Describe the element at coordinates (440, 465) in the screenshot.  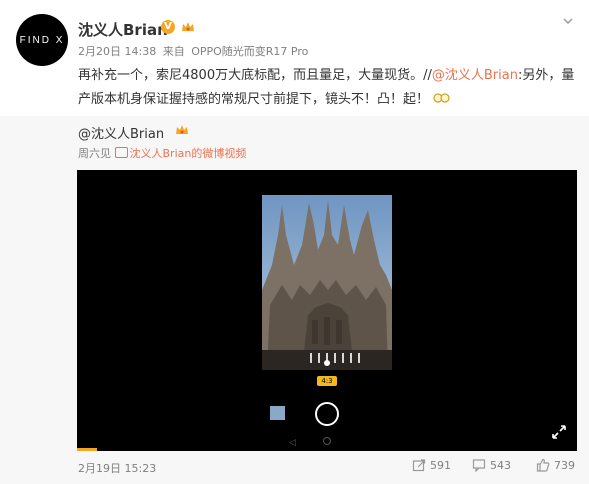
I see `forward-count: 591` at that location.